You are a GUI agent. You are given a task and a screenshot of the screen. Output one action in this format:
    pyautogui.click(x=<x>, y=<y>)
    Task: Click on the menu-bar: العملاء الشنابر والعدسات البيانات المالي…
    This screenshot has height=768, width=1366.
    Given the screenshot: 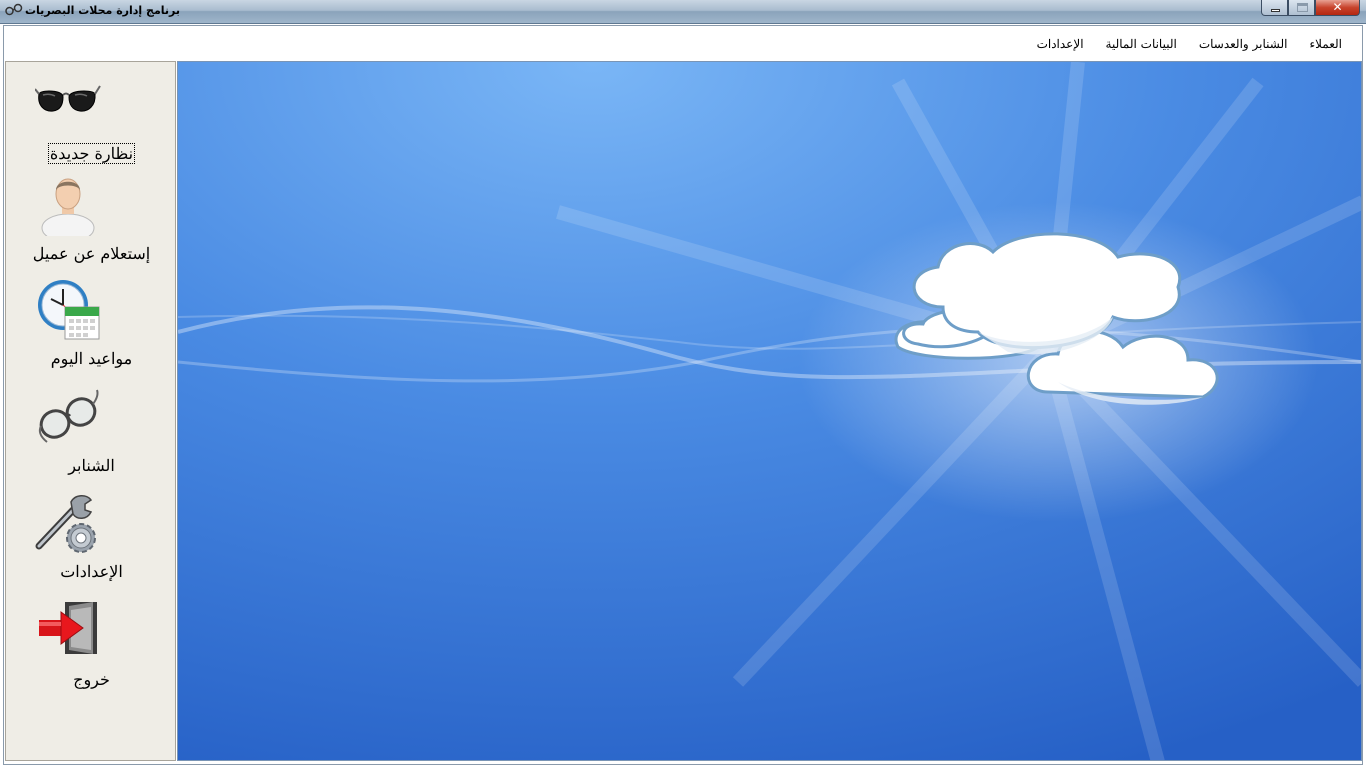 What is the action you would take?
    pyautogui.click(x=683, y=44)
    